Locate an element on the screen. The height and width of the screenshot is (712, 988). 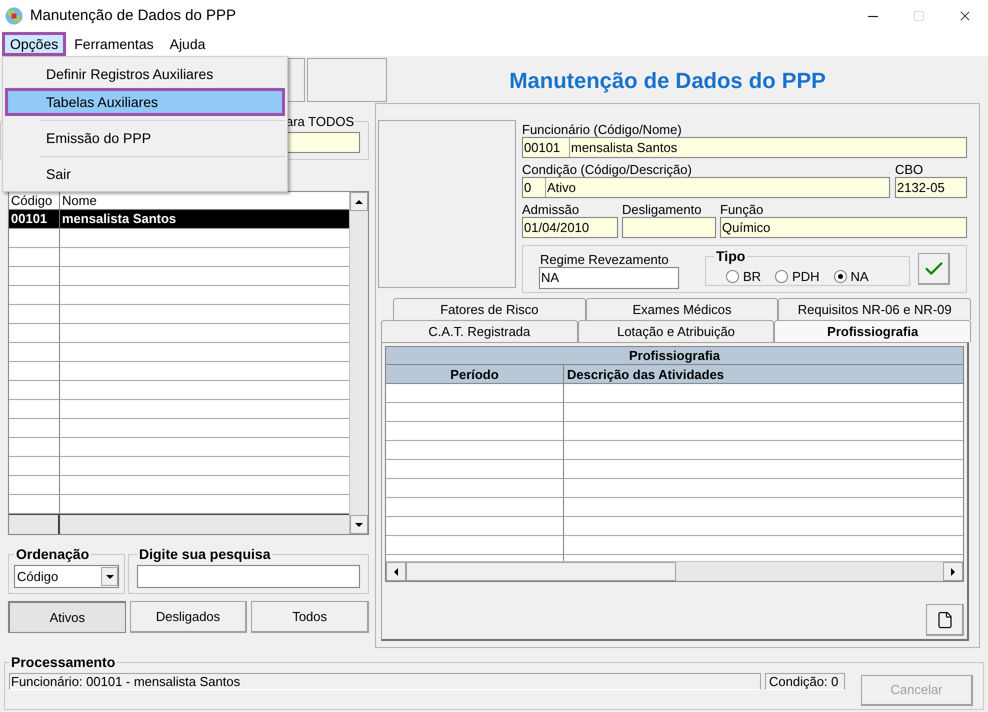
field-label: Regime Revezamento is located at coordinates (604, 258).